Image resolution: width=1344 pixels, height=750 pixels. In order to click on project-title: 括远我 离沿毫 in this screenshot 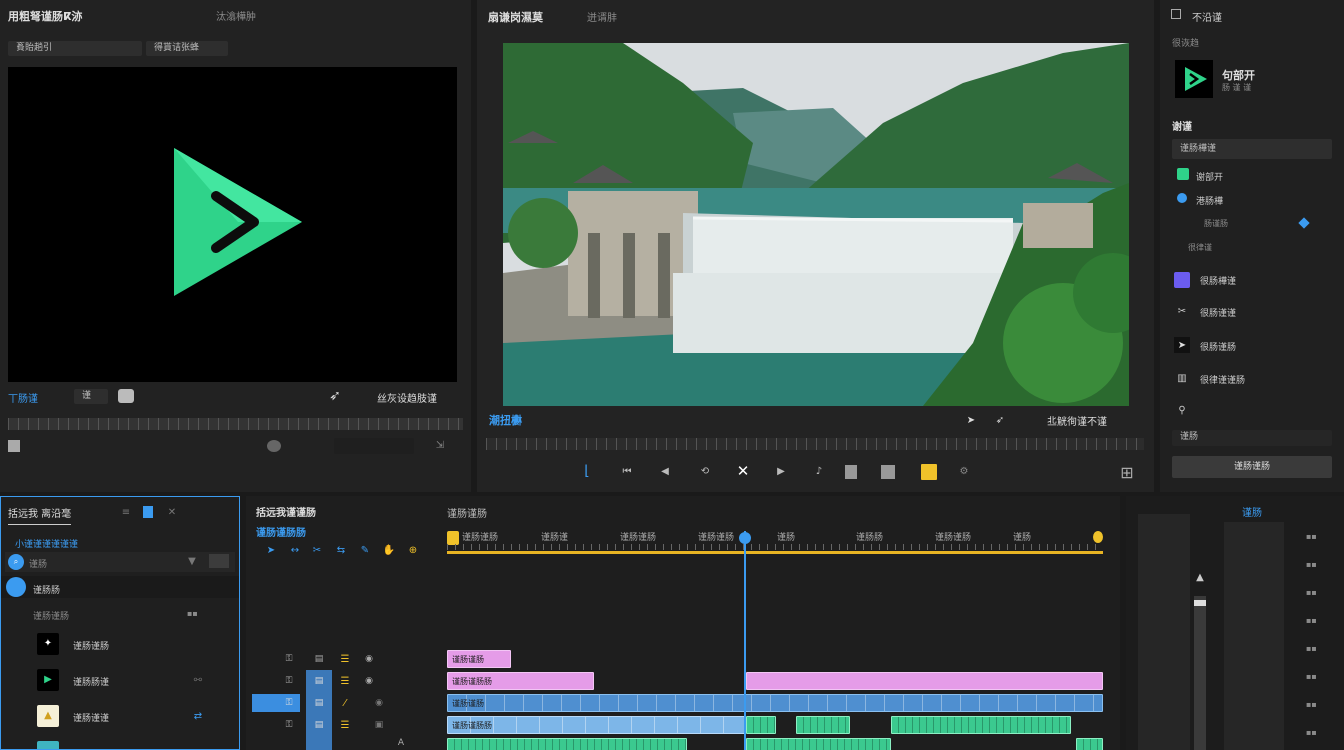, I will do `click(40, 515)`.